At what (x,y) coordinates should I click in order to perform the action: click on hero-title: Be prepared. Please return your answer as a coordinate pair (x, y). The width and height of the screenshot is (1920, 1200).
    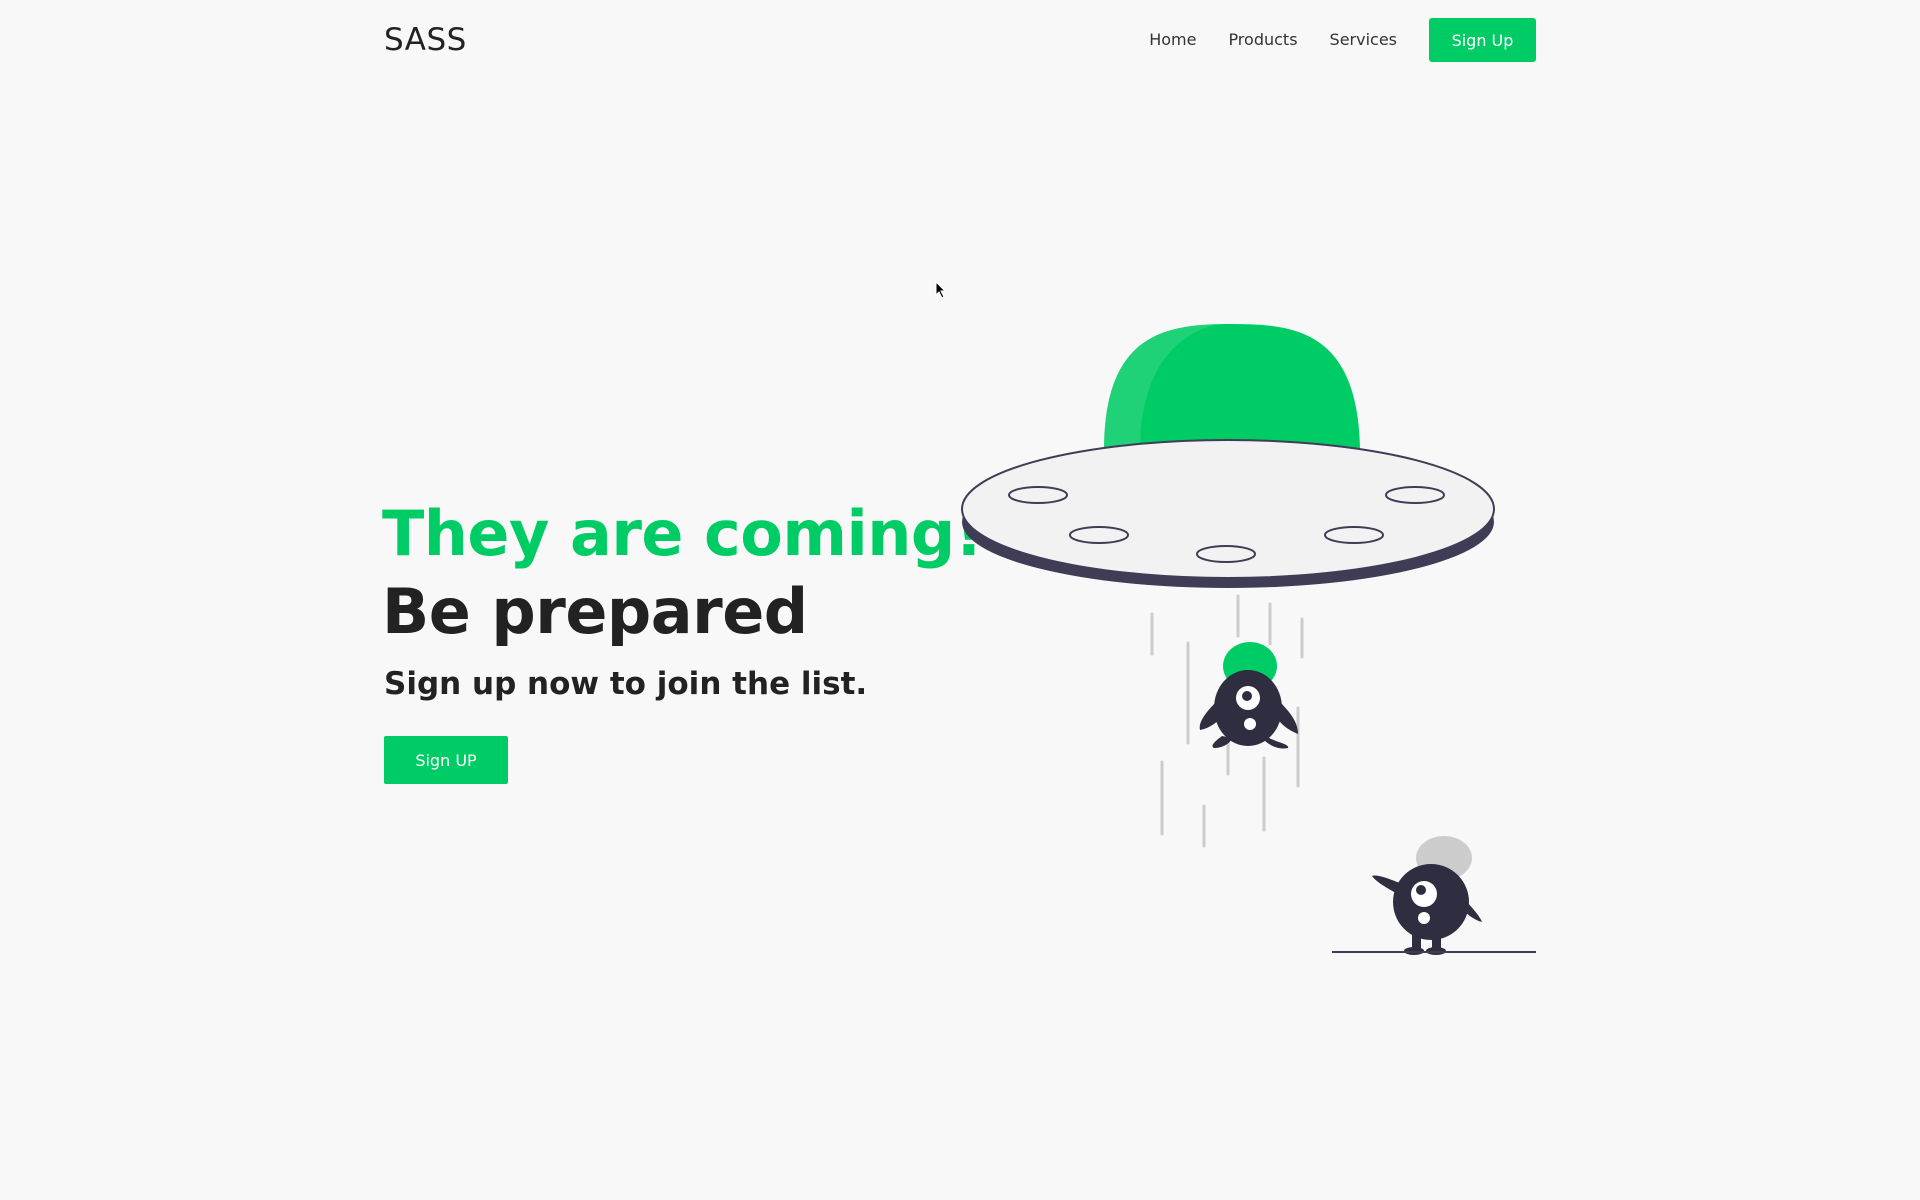
    Looking at the image, I should click on (595, 611).